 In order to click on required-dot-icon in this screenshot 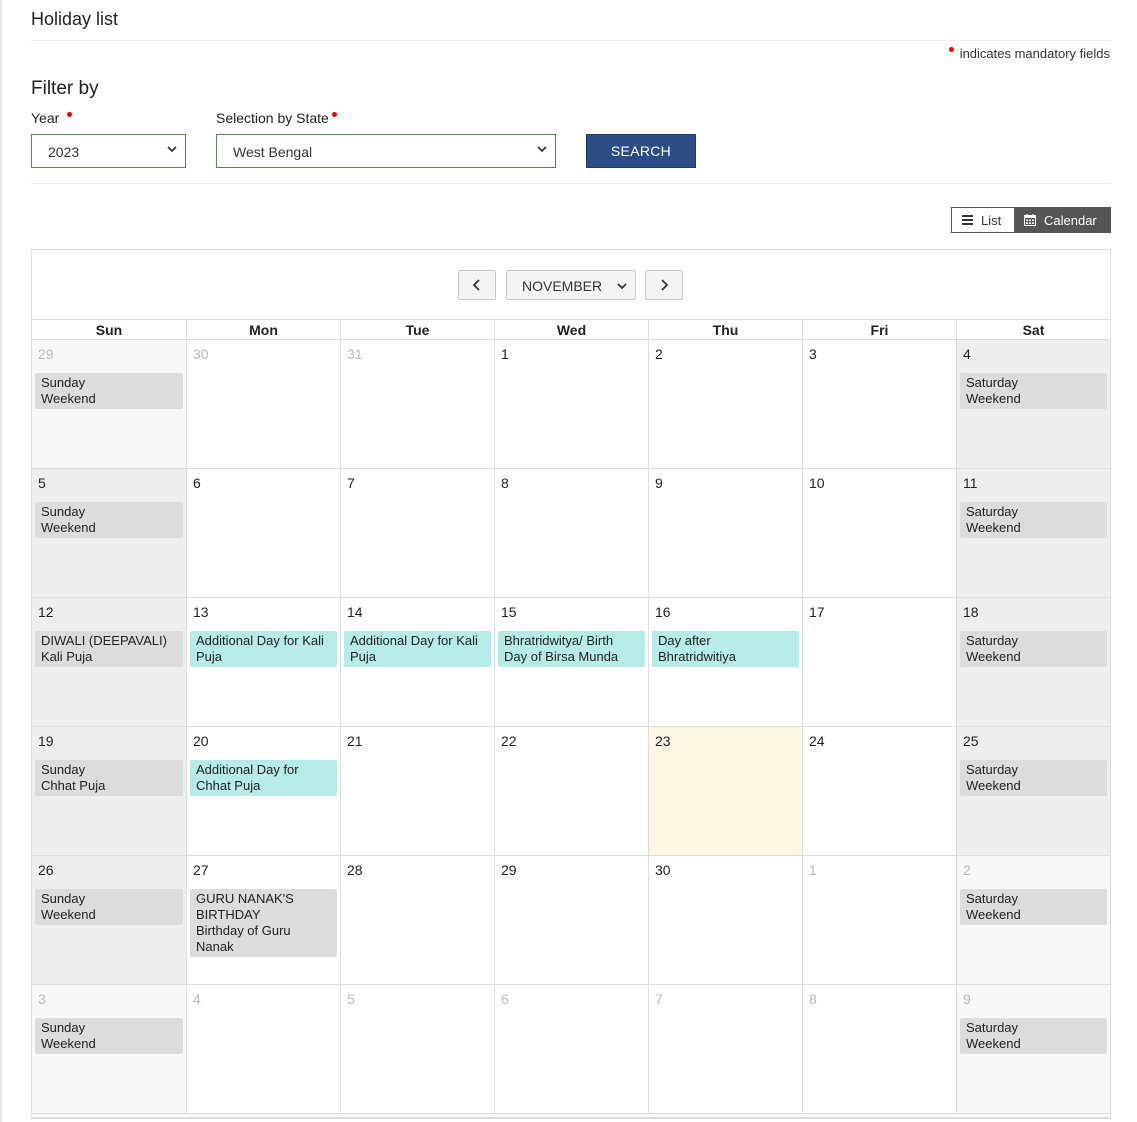, I will do `click(70, 114)`.